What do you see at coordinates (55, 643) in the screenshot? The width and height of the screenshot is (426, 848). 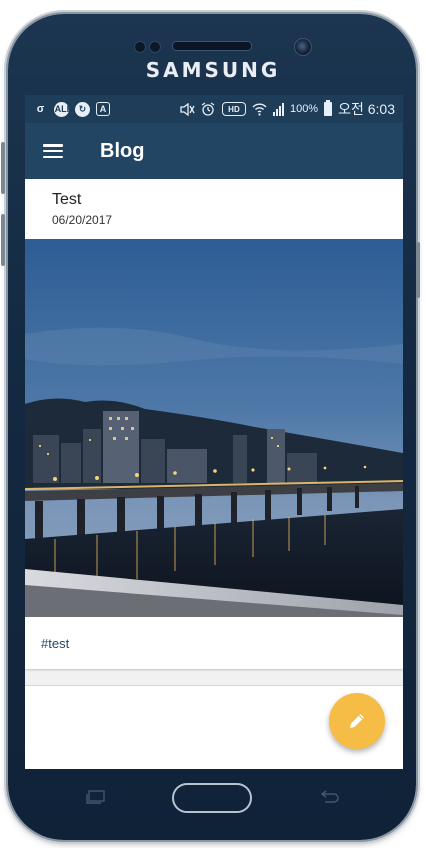 I see `post-tags: #test` at bounding box center [55, 643].